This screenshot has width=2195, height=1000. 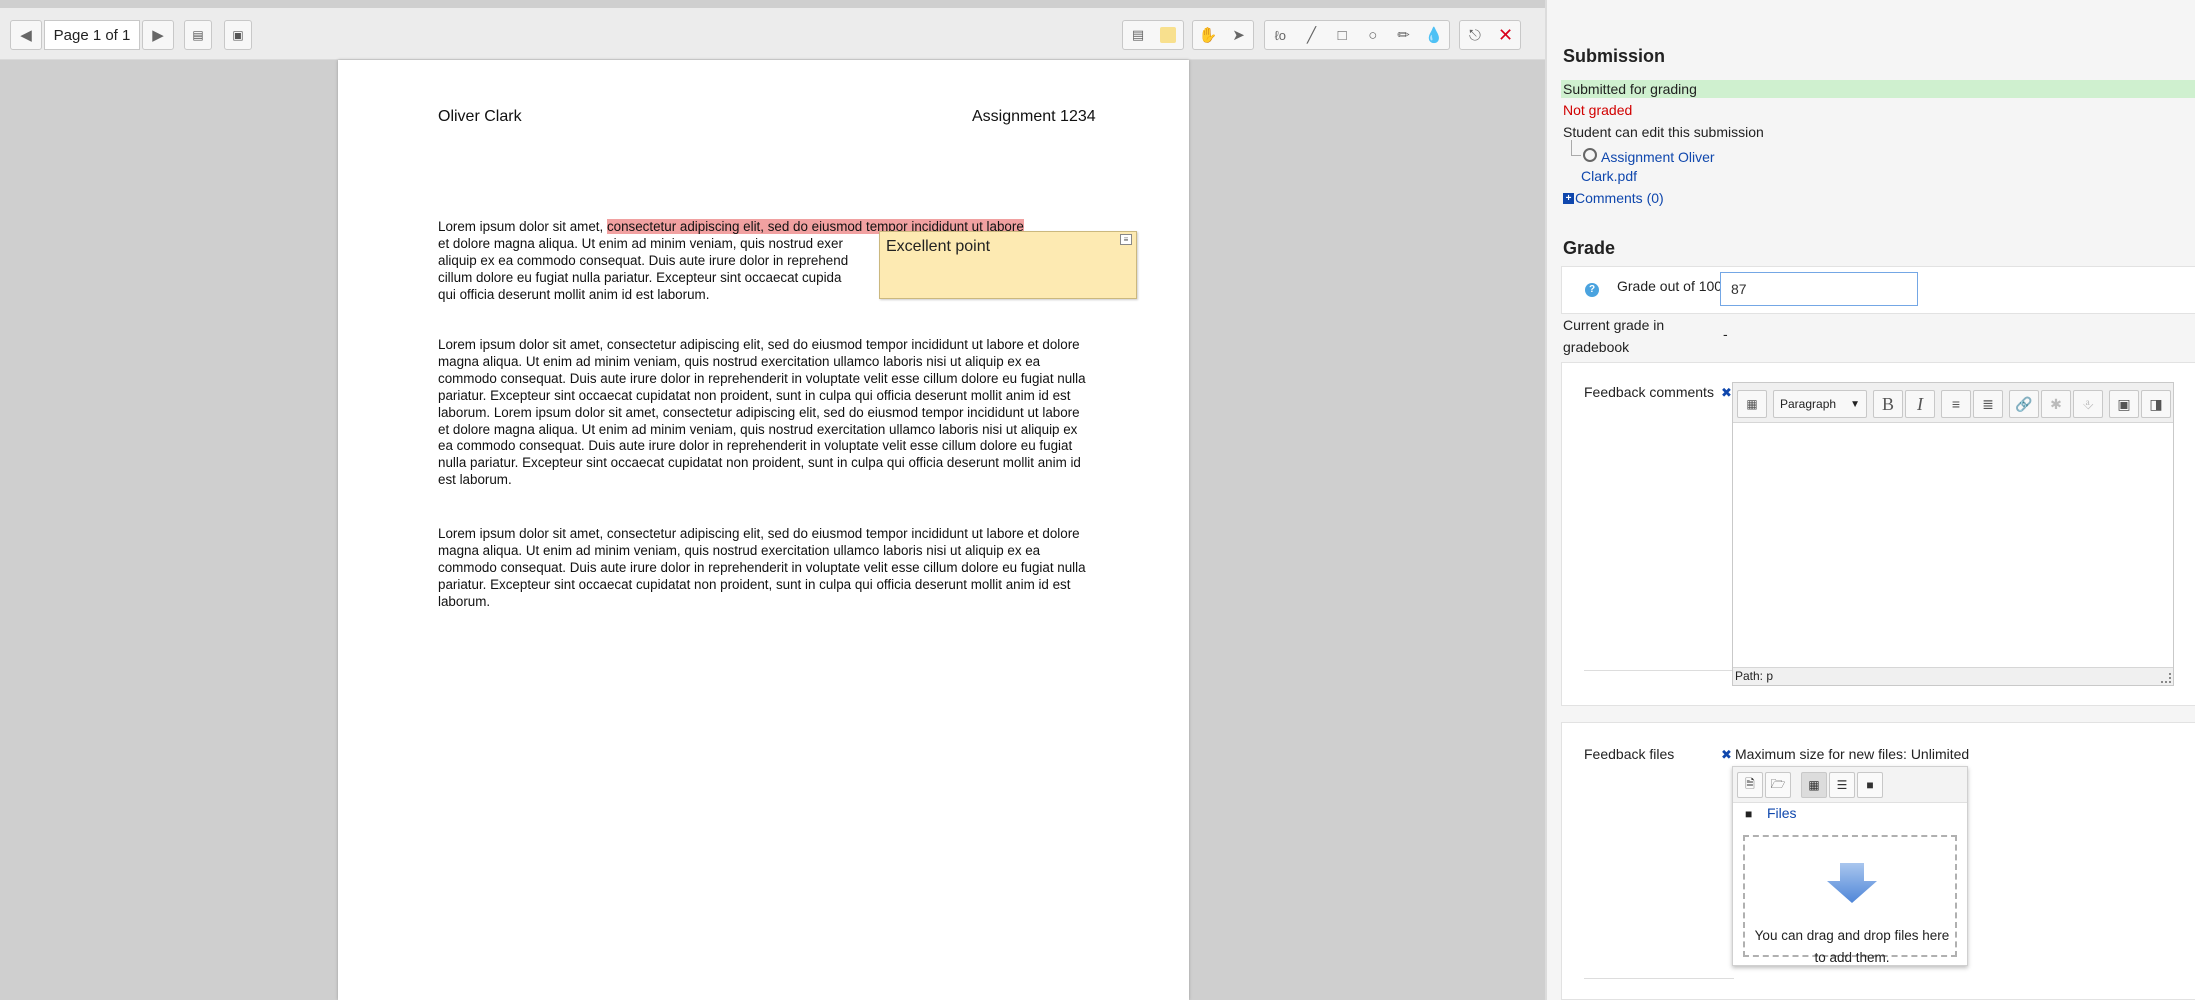 What do you see at coordinates (1855, 404) in the screenshot?
I see `chevron-down-icon: ▼` at bounding box center [1855, 404].